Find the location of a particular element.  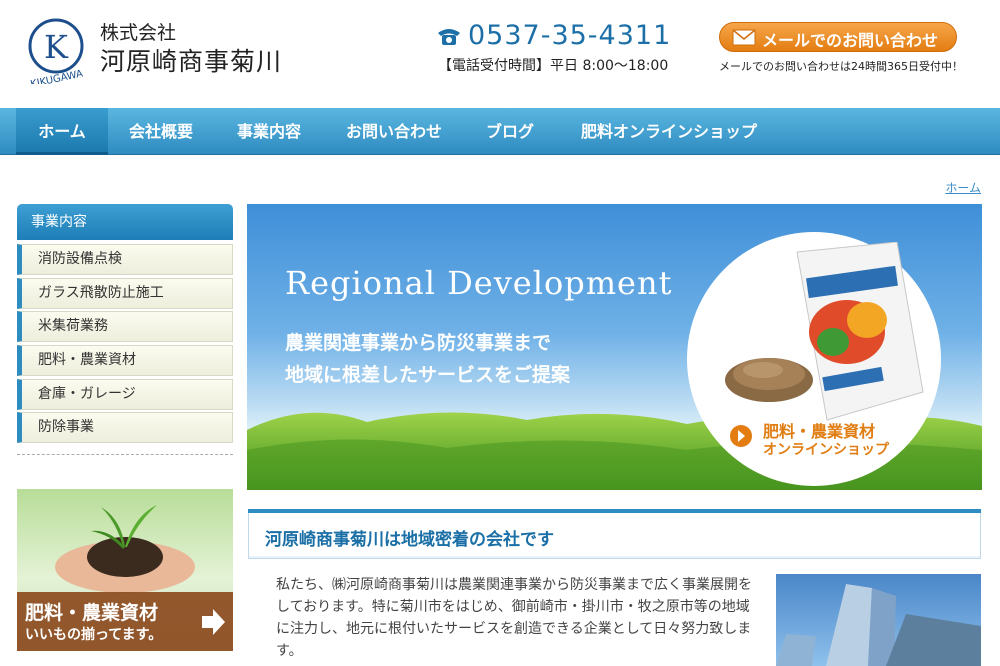

section-title: 河原崎商事菊川は地域密着の会社です is located at coordinates (409, 540).